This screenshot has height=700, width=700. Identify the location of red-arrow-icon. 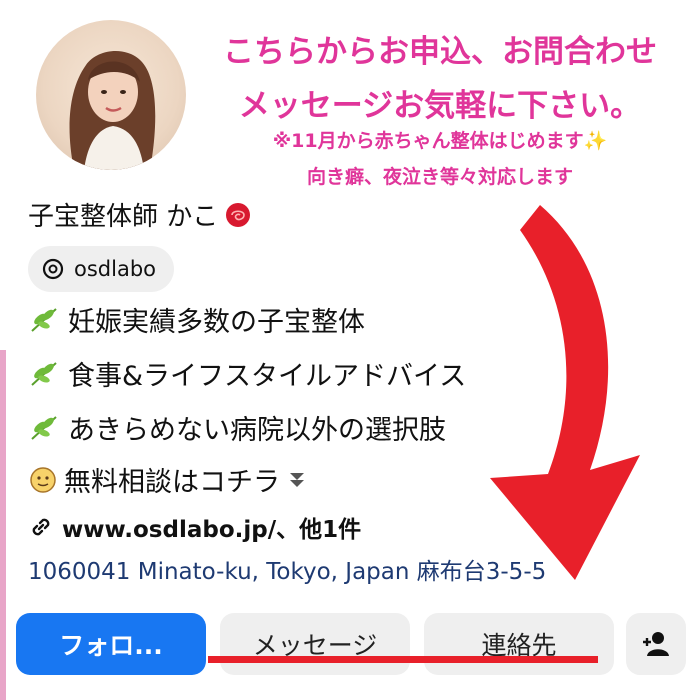
(565, 392).